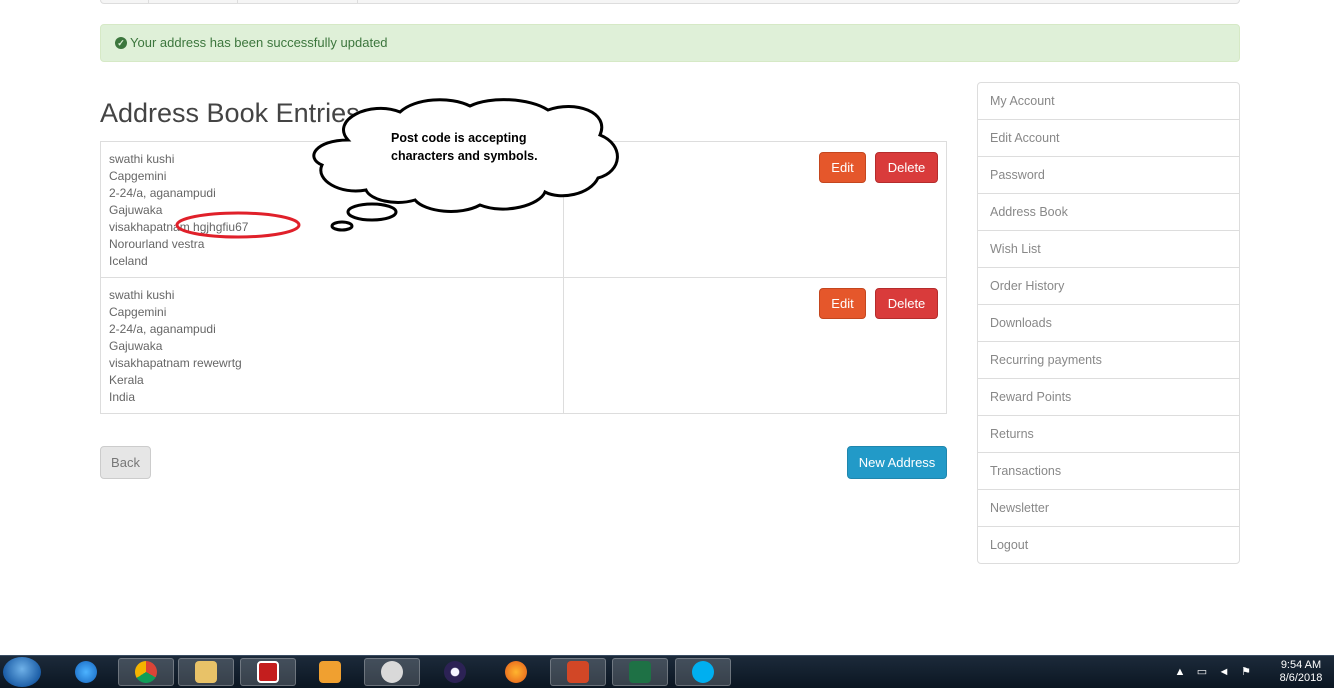 The width and height of the screenshot is (1334, 688). I want to click on sidebar-item-order-history: Order History, so click(1108, 286).